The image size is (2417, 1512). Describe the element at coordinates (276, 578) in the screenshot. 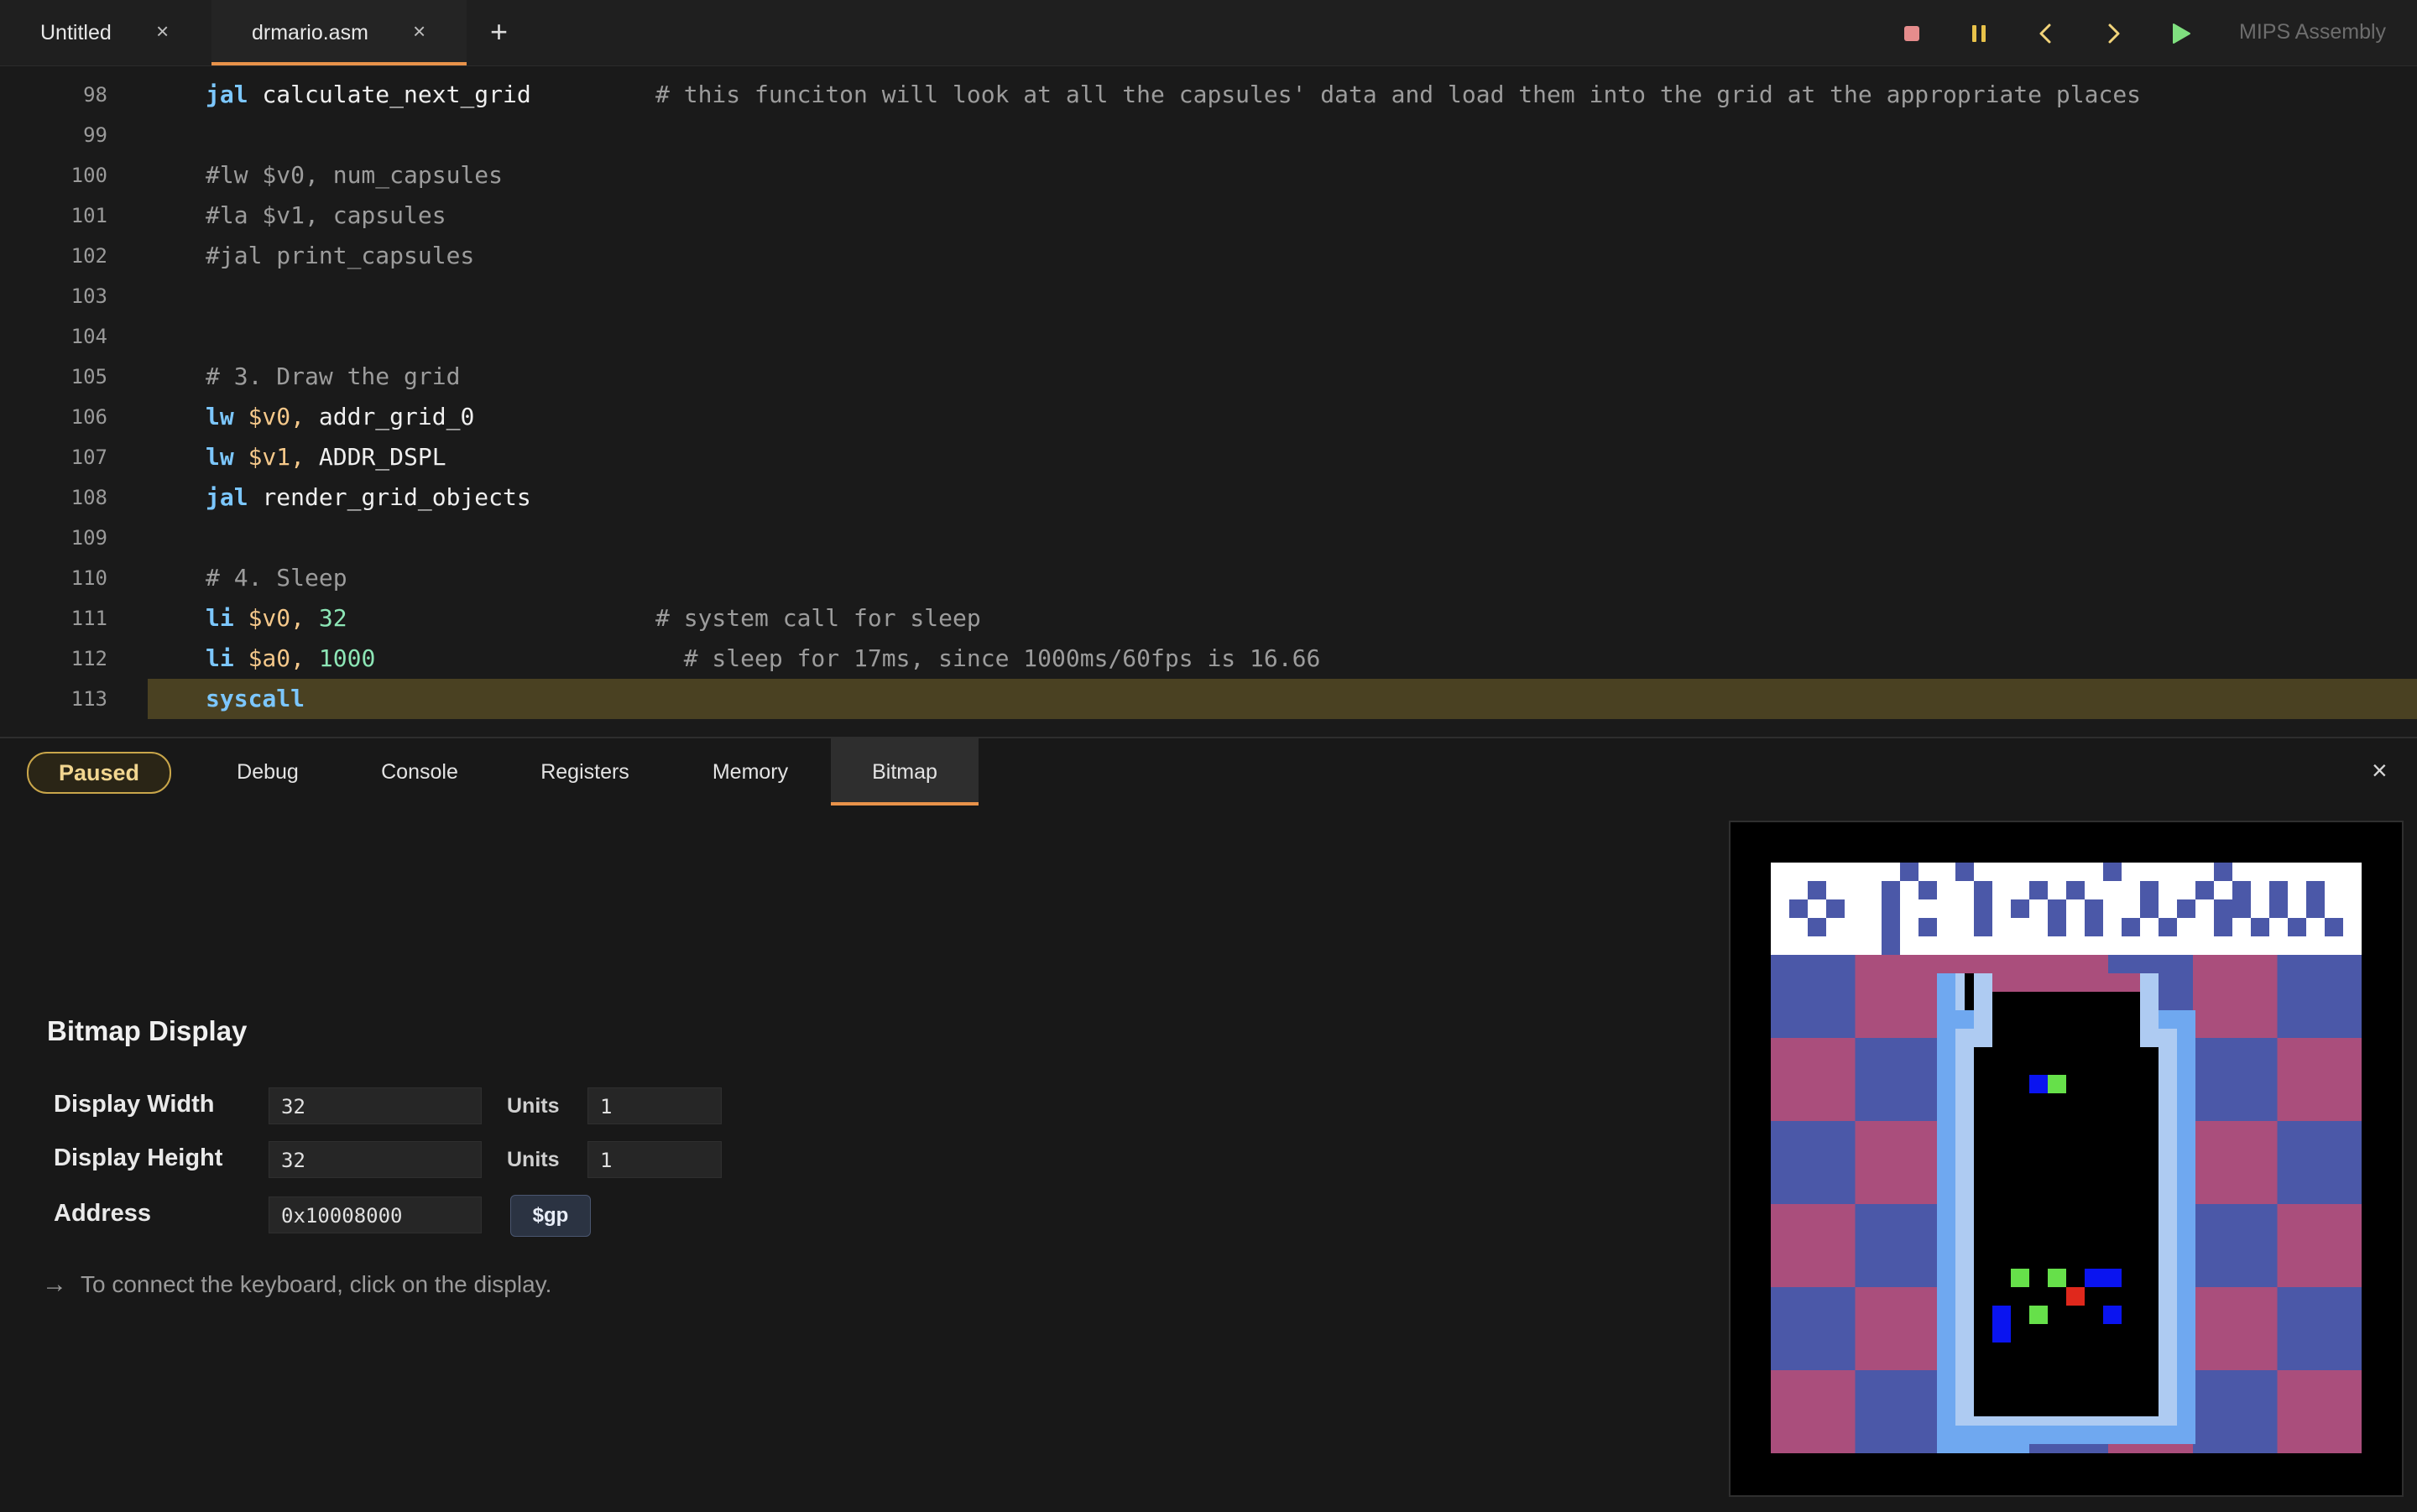

I see `code-token: # 4. Sleep` at that location.